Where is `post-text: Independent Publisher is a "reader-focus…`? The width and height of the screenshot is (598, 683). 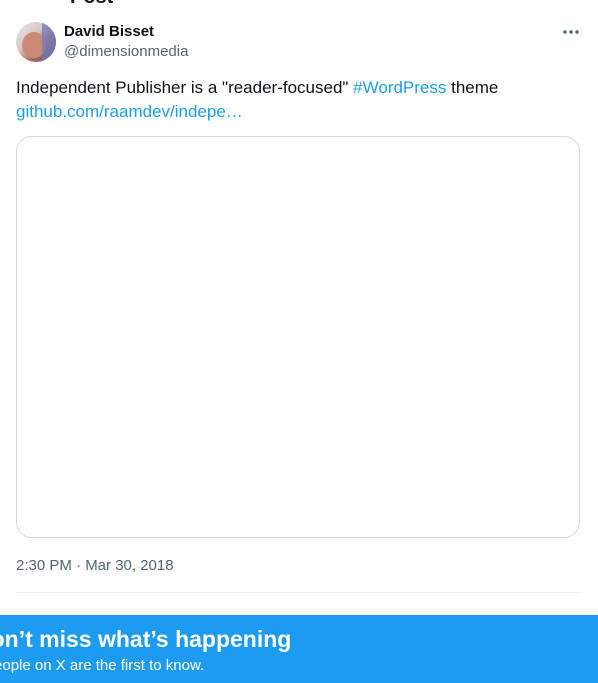 post-text: Independent Publisher is a "reader-focus… is located at coordinates (299, 100).